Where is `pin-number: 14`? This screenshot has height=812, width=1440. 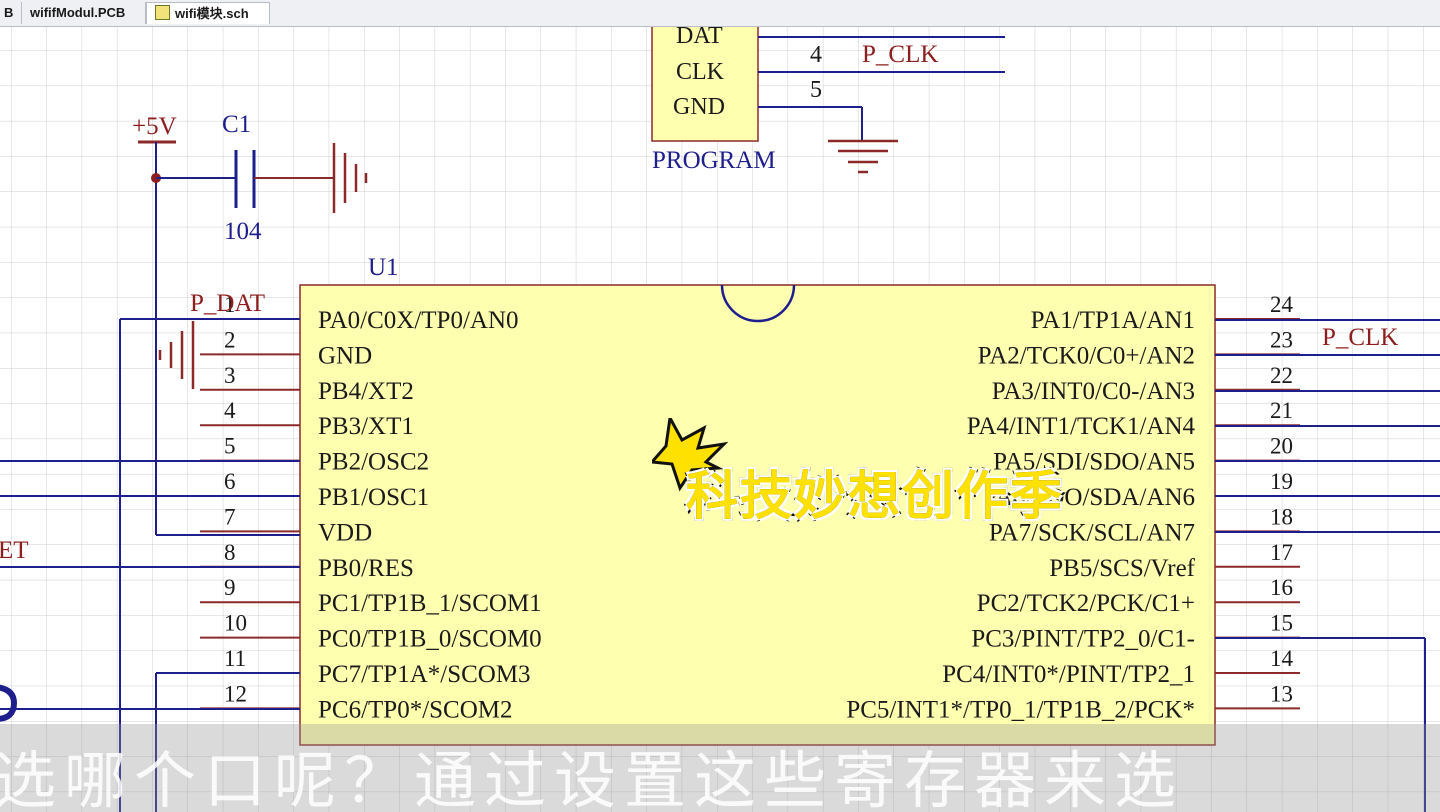
pin-number: 14 is located at coordinates (1282, 658).